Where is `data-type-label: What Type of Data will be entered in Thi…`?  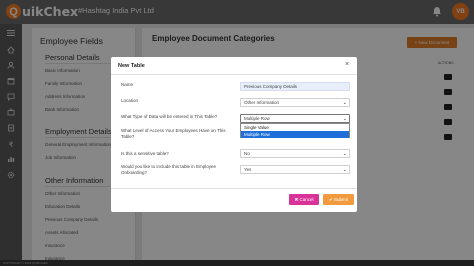
data-type-label: What Type of Data will be entered in Thi… is located at coordinates (169, 116).